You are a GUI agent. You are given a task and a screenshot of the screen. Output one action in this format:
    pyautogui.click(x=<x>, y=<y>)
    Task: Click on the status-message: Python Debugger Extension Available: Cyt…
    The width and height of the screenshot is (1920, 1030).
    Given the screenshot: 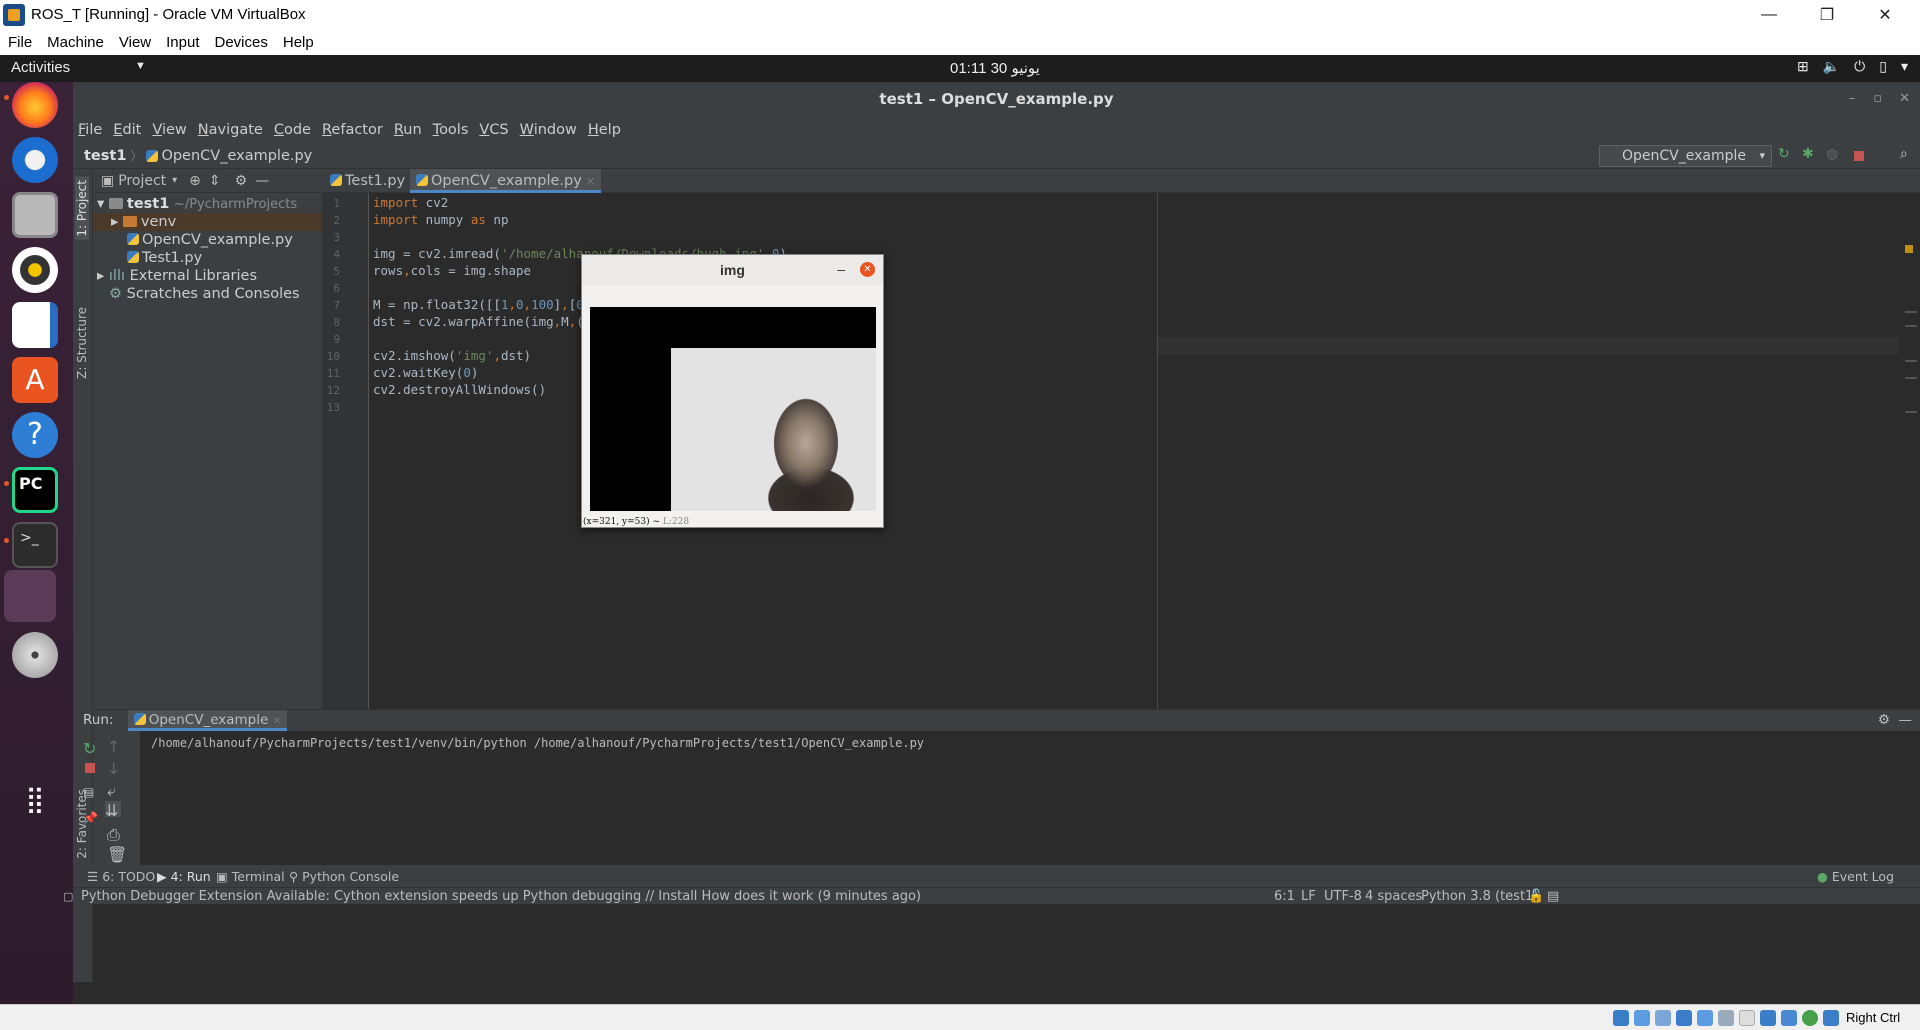 What is the action you would take?
    pyautogui.click(x=501, y=896)
    